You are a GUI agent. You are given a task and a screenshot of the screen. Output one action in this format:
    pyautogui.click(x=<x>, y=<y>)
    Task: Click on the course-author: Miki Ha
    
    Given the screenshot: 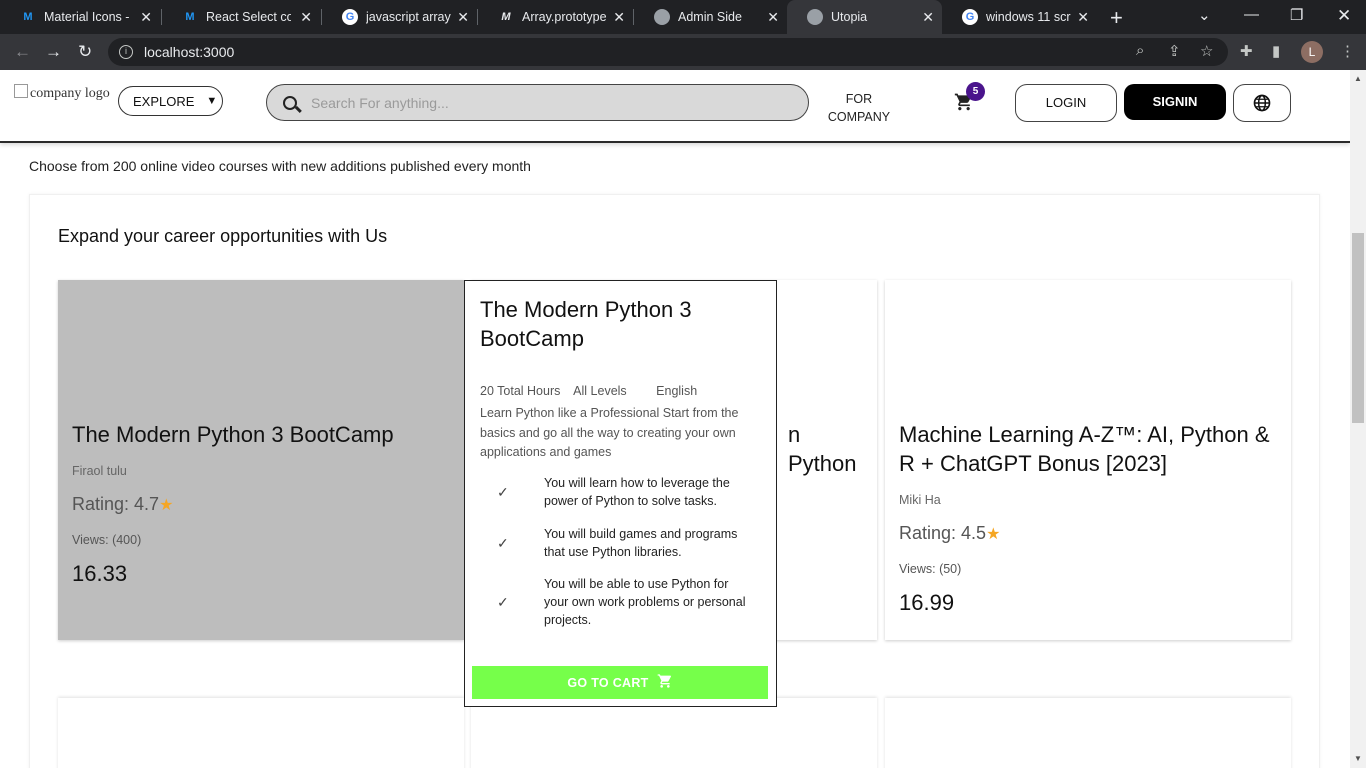 What is the action you would take?
    pyautogui.click(x=920, y=500)
    